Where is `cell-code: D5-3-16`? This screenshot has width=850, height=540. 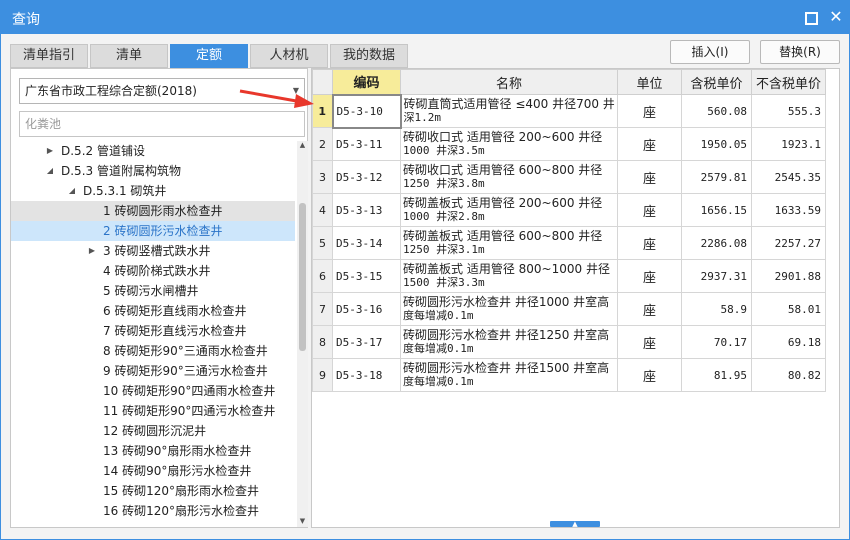 cell-code: D5-3-16 is located at coordinates (366, 309).